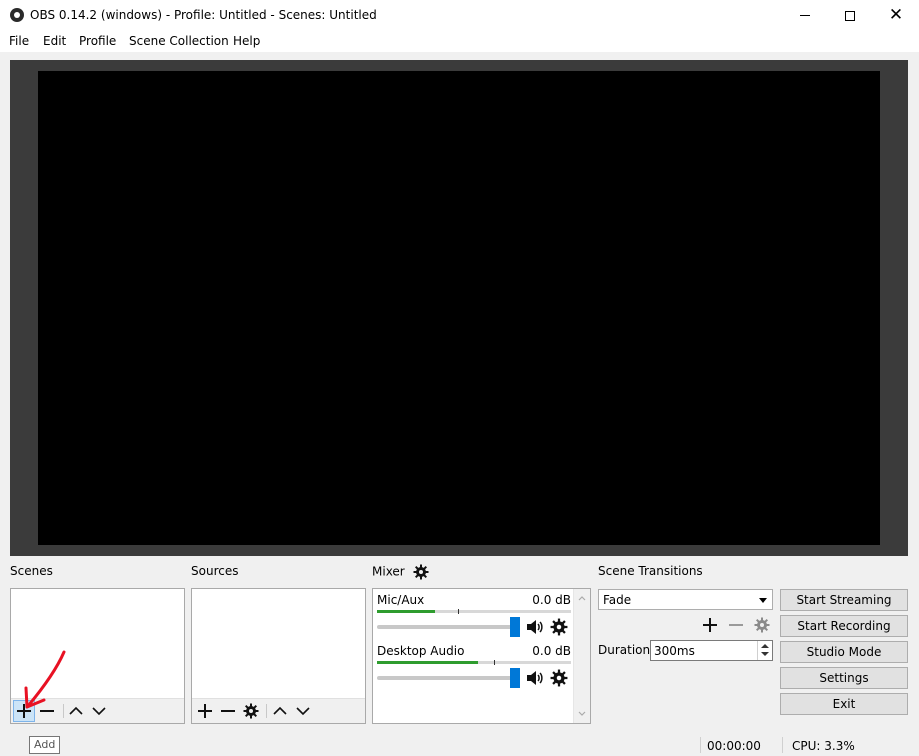  I want to click on exit-button: Exit, so click(844, 704).